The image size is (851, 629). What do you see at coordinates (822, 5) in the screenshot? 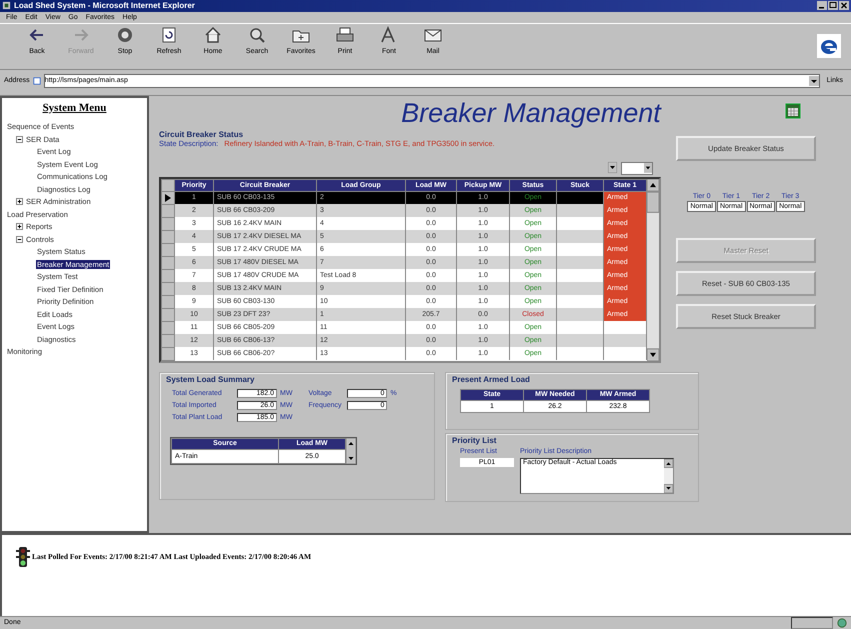
I see `minimize-icon` at bounding box center [822, 5].